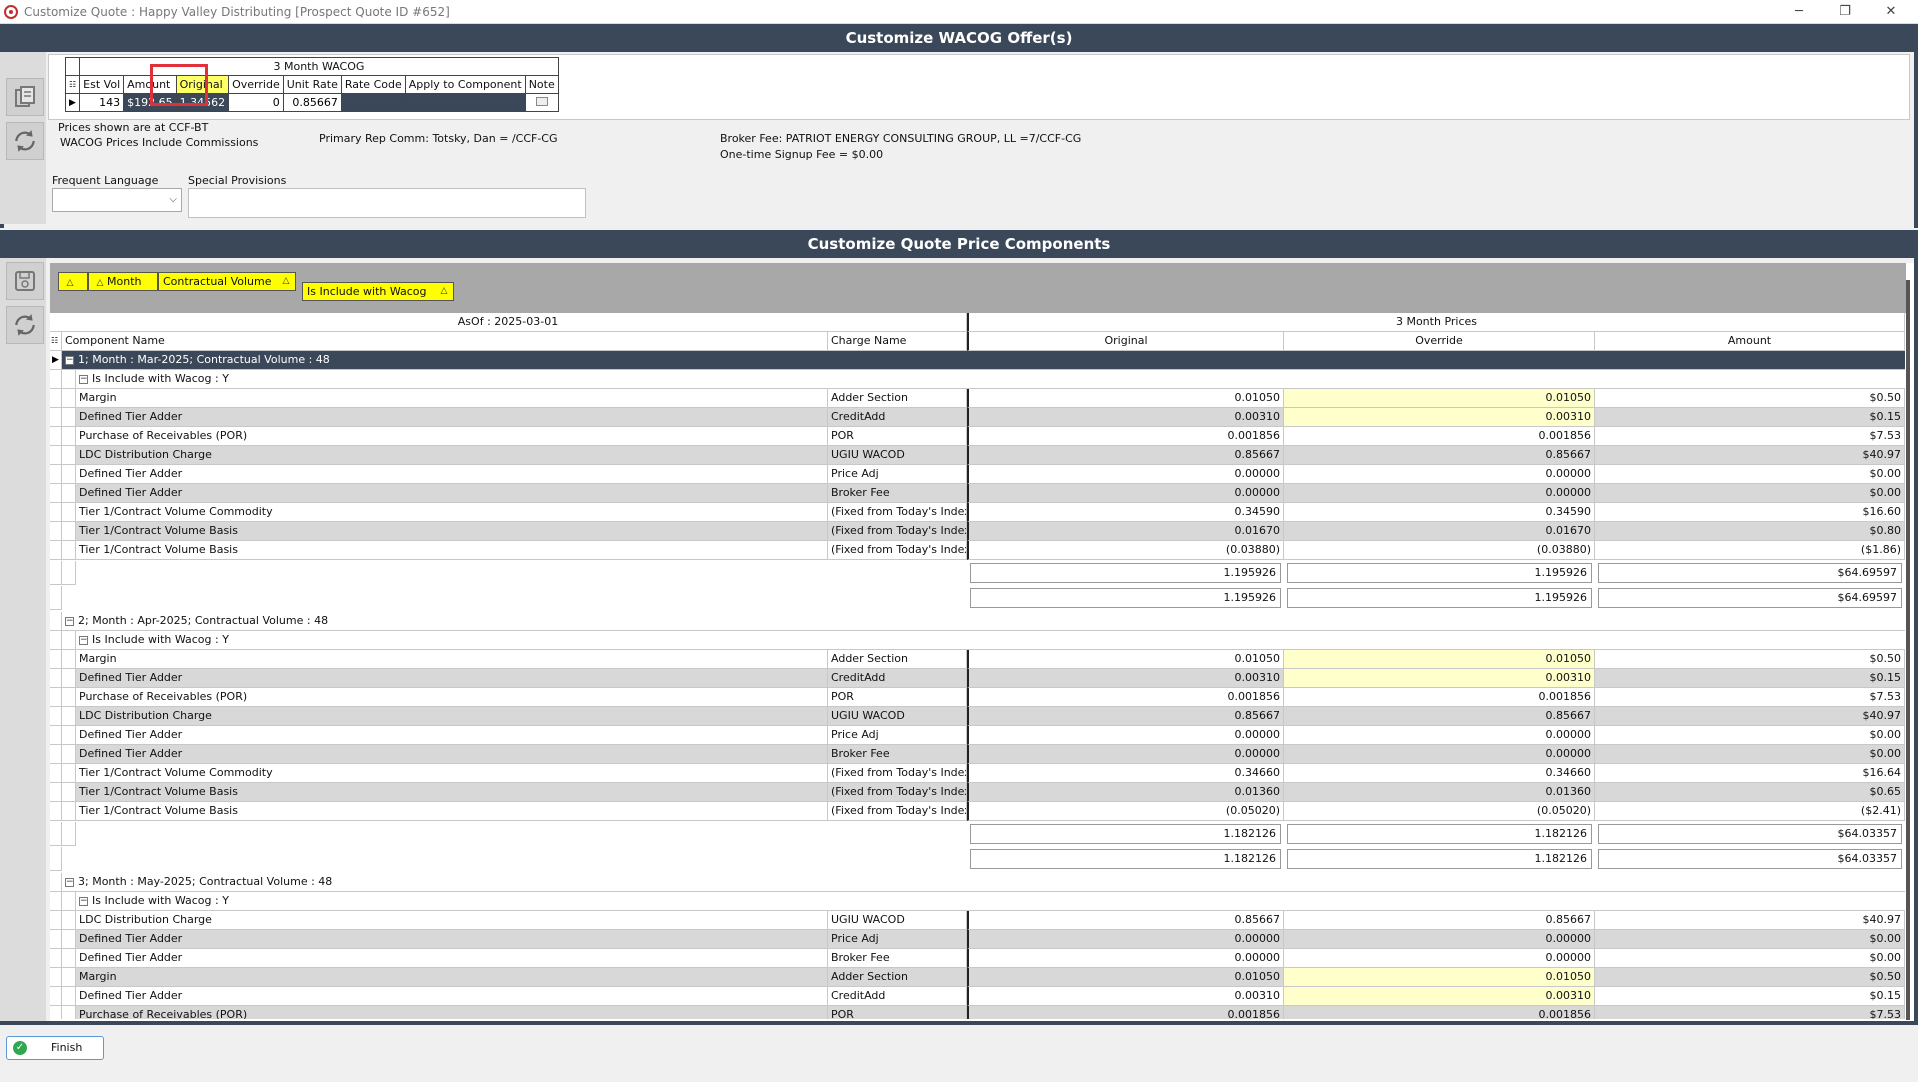 The height and width of the screenshot is (1082, 1918). I want to click on override-cell: 0.34590, so click(1439, 512).